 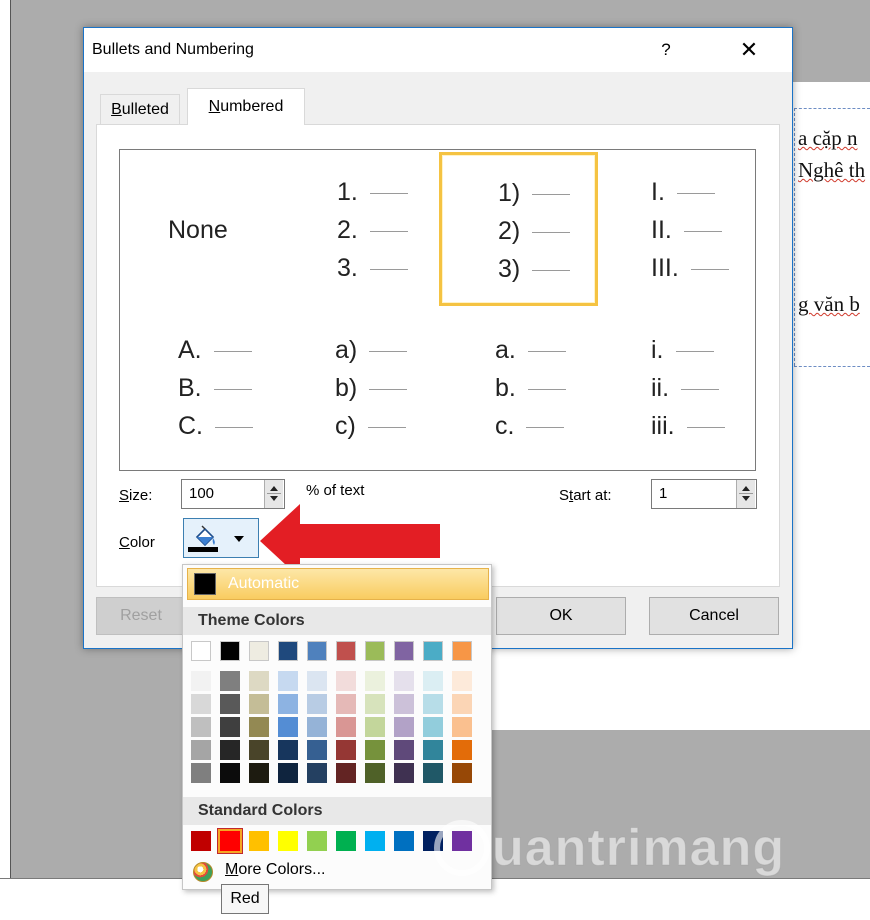 What do you see at coordinates (358, 227) in the screenshot?
I see `numbering-option-arabic-period: 1. 2. 3.` at bounding box center [358, 227].